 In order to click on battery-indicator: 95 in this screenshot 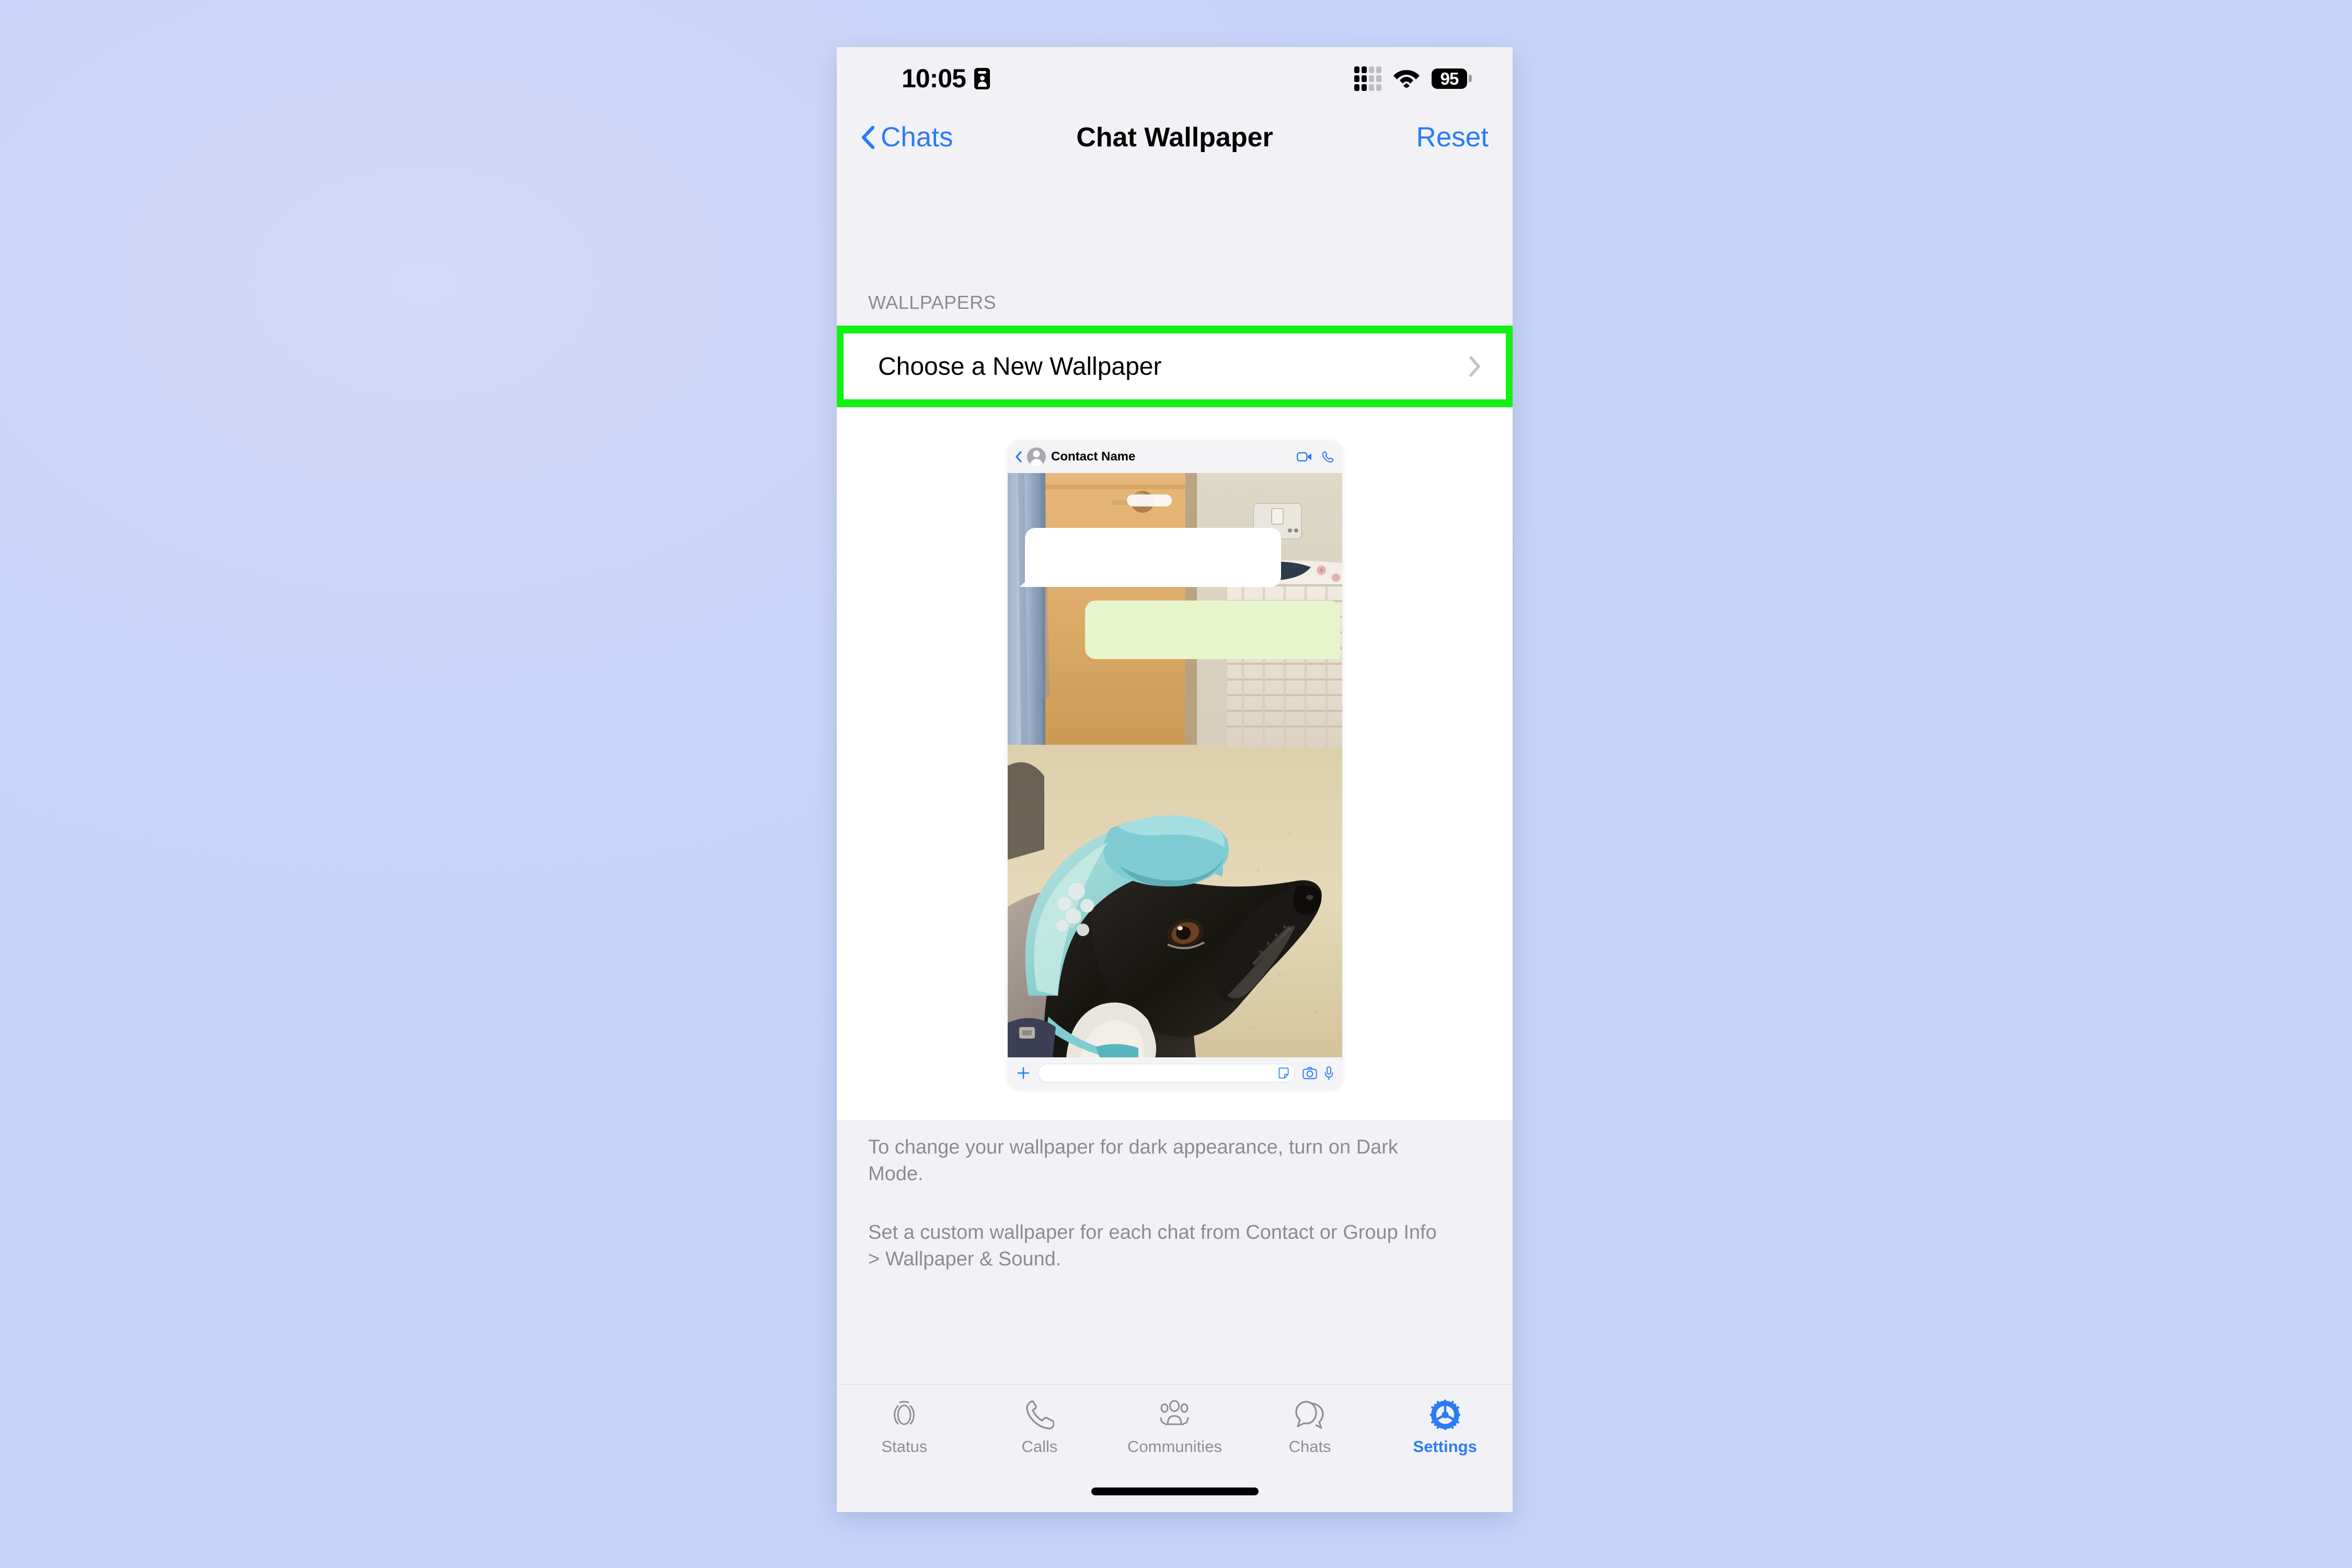, I will do `click(1452, 78)`.